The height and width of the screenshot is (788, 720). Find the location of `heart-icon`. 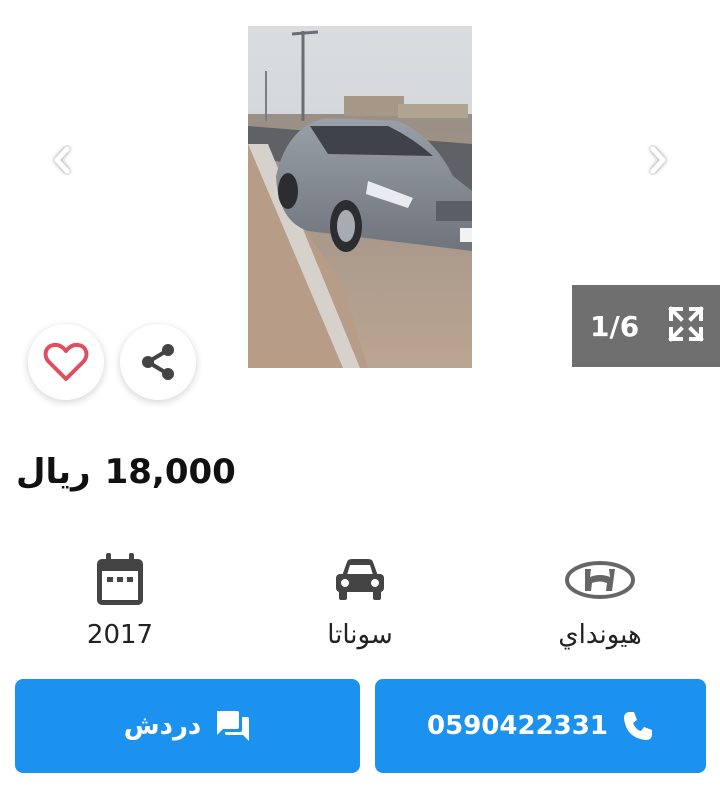

heart-icon is located at coordinates (66, 361).